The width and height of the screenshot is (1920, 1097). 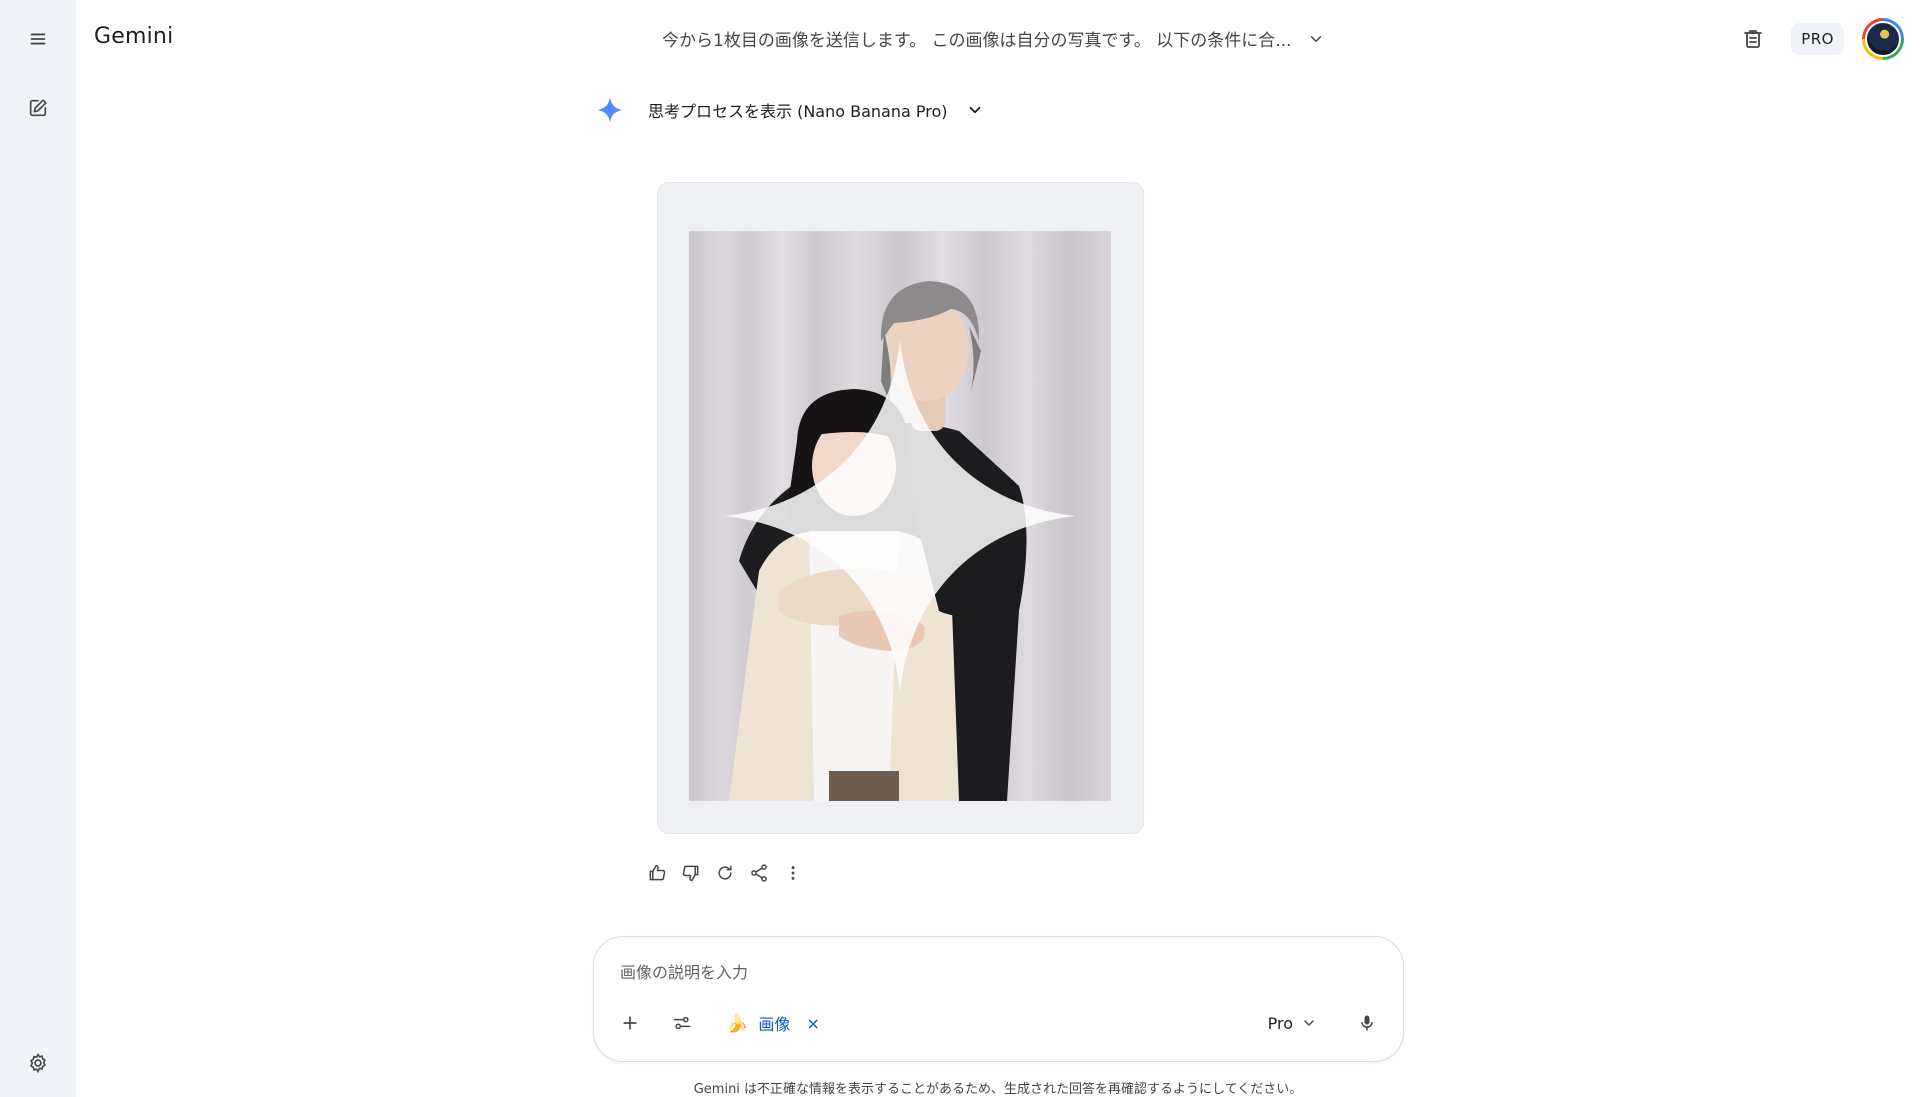 I want to click on bad-response-button, so click(x=691, y=873).